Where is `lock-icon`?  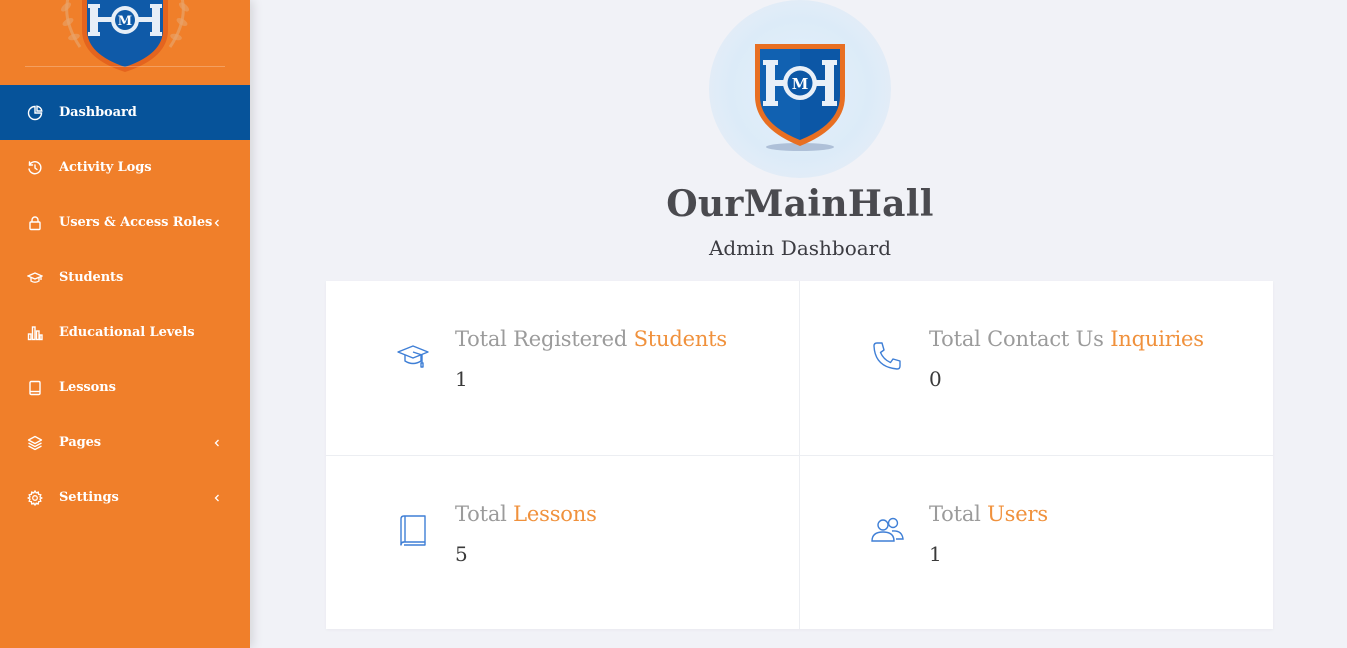
lock-icon is located at coordinates (35, 223).